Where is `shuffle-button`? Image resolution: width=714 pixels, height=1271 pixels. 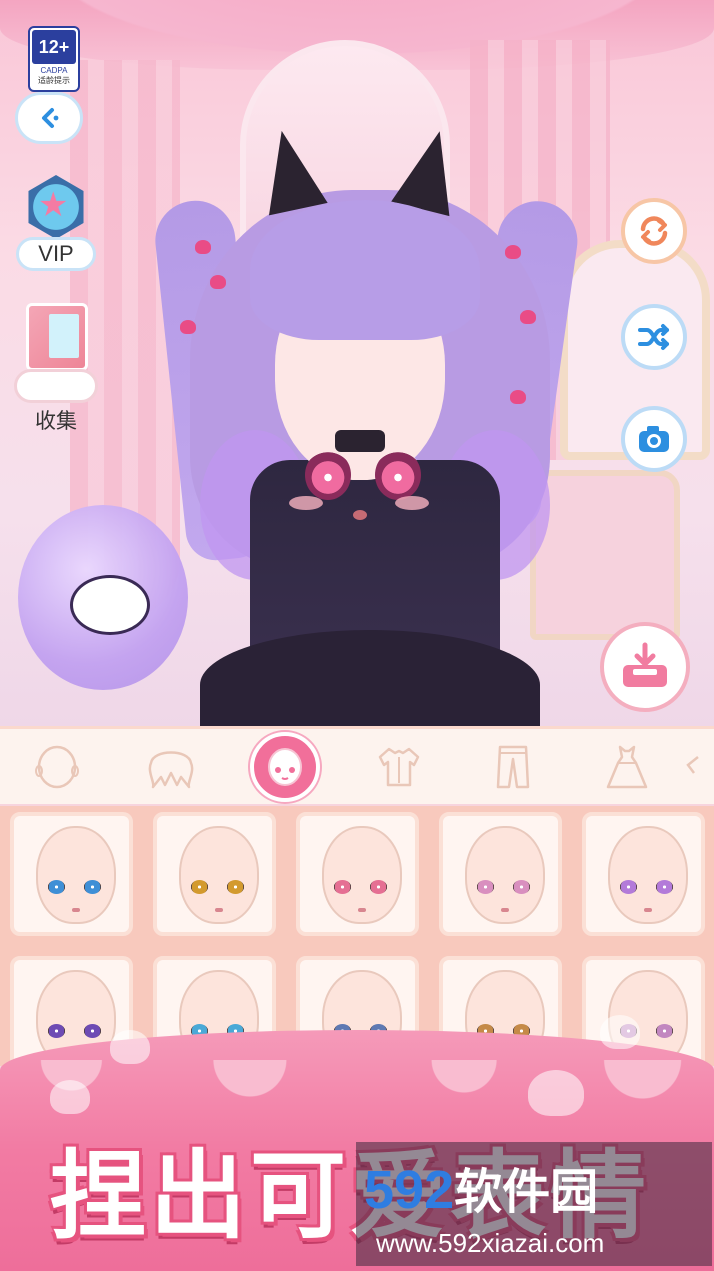
shuffle-button is located at coordinates (654, 337).